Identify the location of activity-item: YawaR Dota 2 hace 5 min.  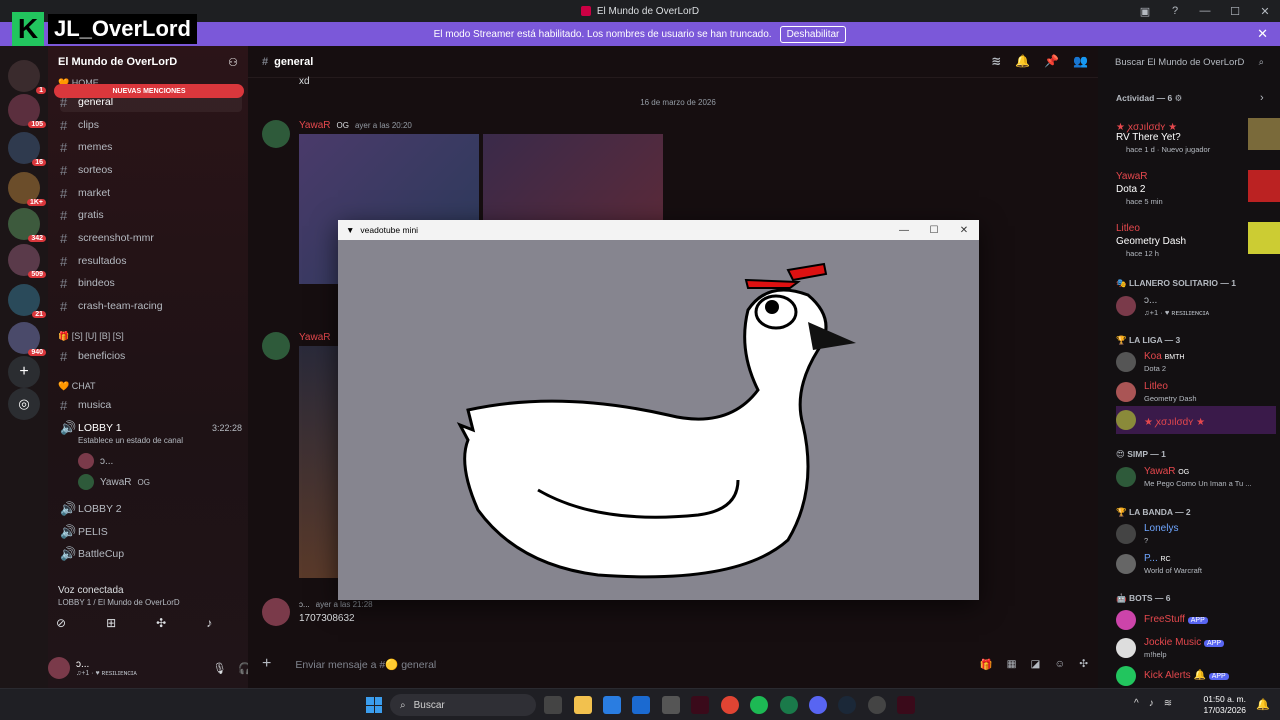
(1198, 187).